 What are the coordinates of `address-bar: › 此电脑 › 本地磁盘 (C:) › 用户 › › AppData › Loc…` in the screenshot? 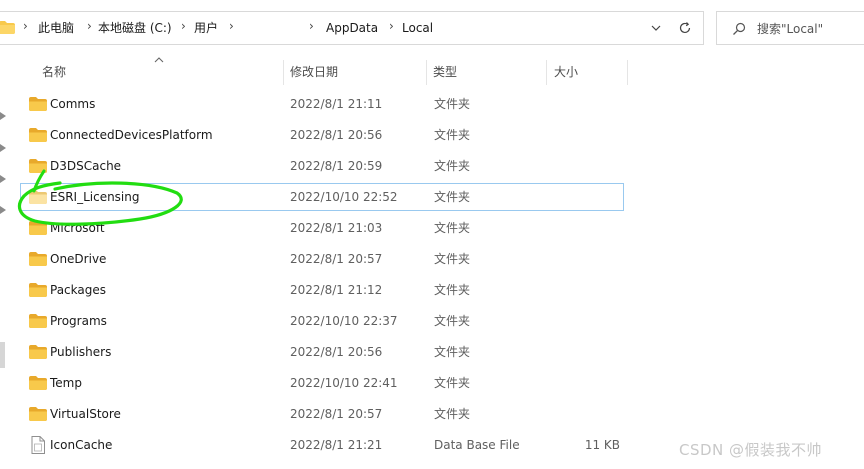 It's located at (352, 28).